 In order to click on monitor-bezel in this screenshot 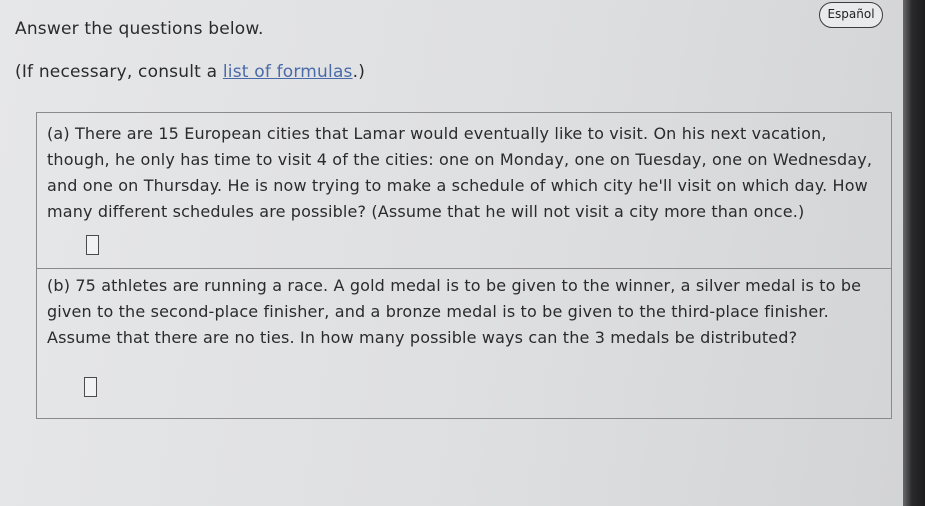, I will do `click(914, 253)`.